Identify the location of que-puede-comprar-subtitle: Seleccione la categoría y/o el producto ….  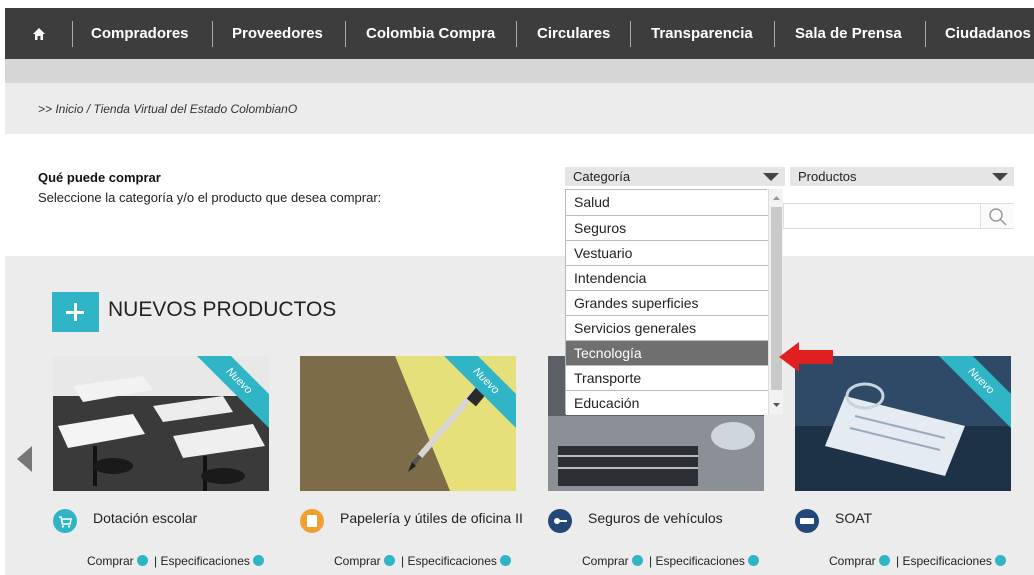
(210, 197).